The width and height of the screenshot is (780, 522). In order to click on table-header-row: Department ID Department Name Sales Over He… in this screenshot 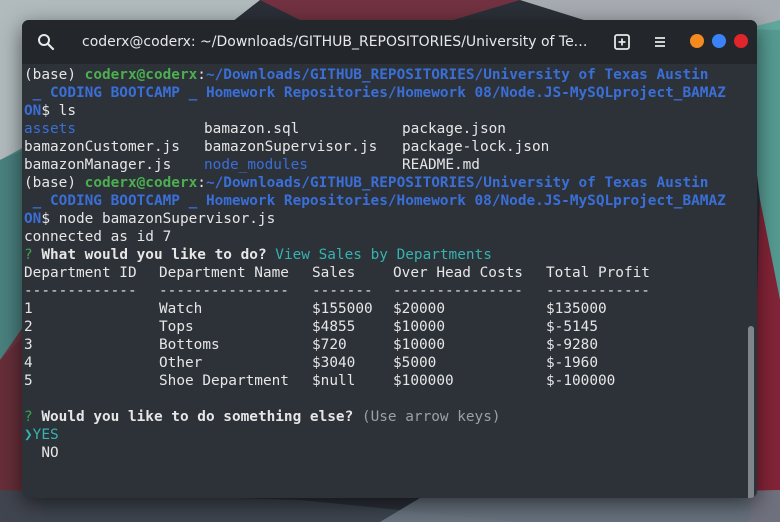, I will do `click(390, 273)`.